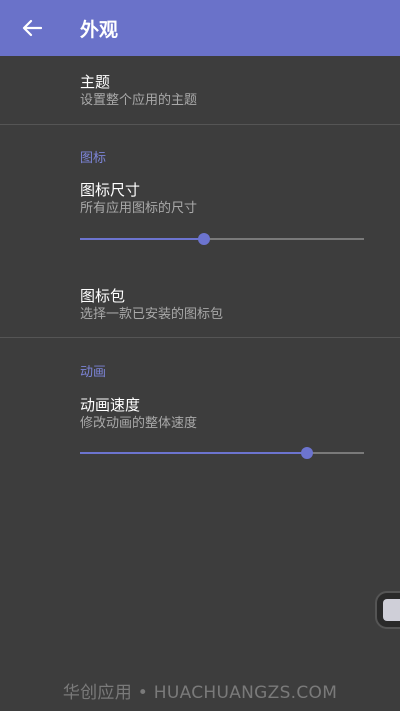 The width and height of the screenshot is (400, 711). What do you see at coordinates (139, 100) in the screenshot?
I see `setting-theme-subtitle: 设置整个应用的主题` at bounding box center [139, 100].